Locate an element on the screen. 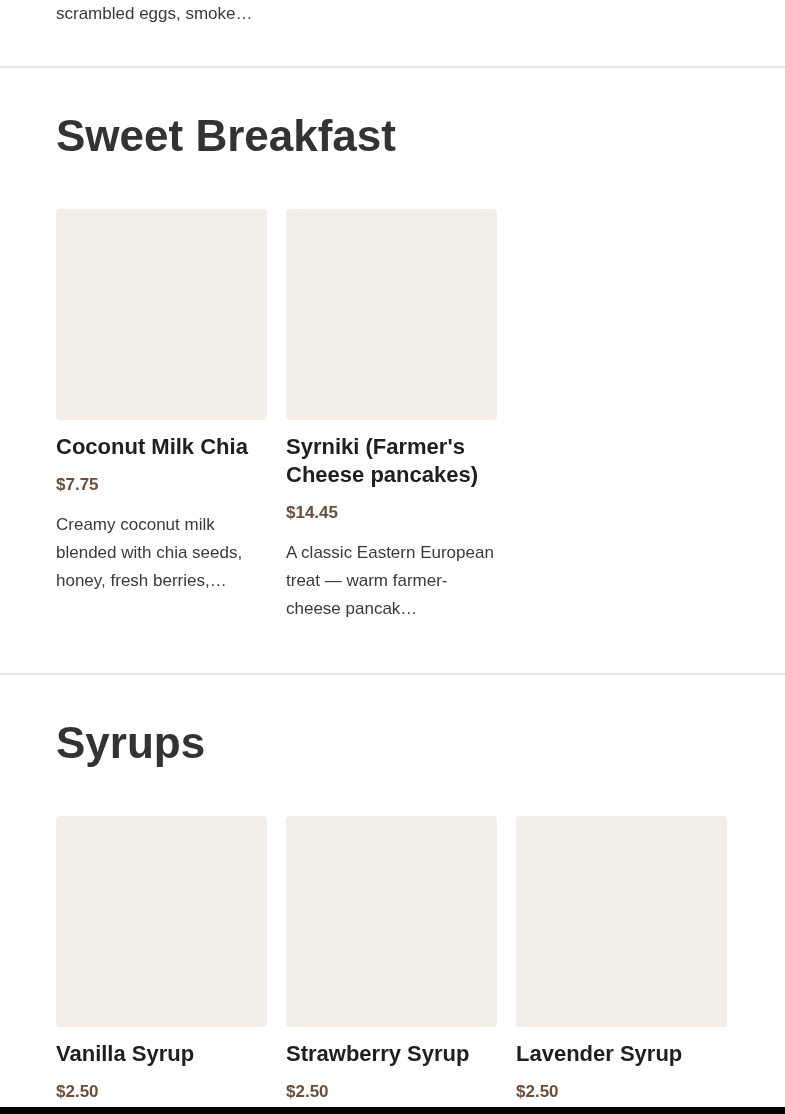 The image size is (785, 1114). section-heading: Syrups is located at coordinates (131, 743).